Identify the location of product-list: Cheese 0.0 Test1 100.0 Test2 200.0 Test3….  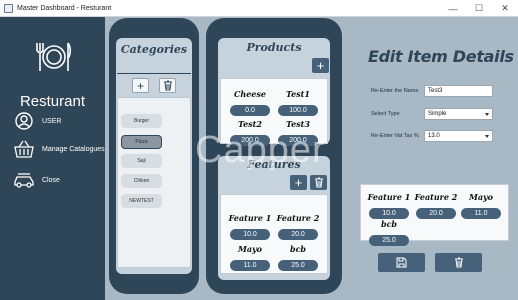
(274, 112).